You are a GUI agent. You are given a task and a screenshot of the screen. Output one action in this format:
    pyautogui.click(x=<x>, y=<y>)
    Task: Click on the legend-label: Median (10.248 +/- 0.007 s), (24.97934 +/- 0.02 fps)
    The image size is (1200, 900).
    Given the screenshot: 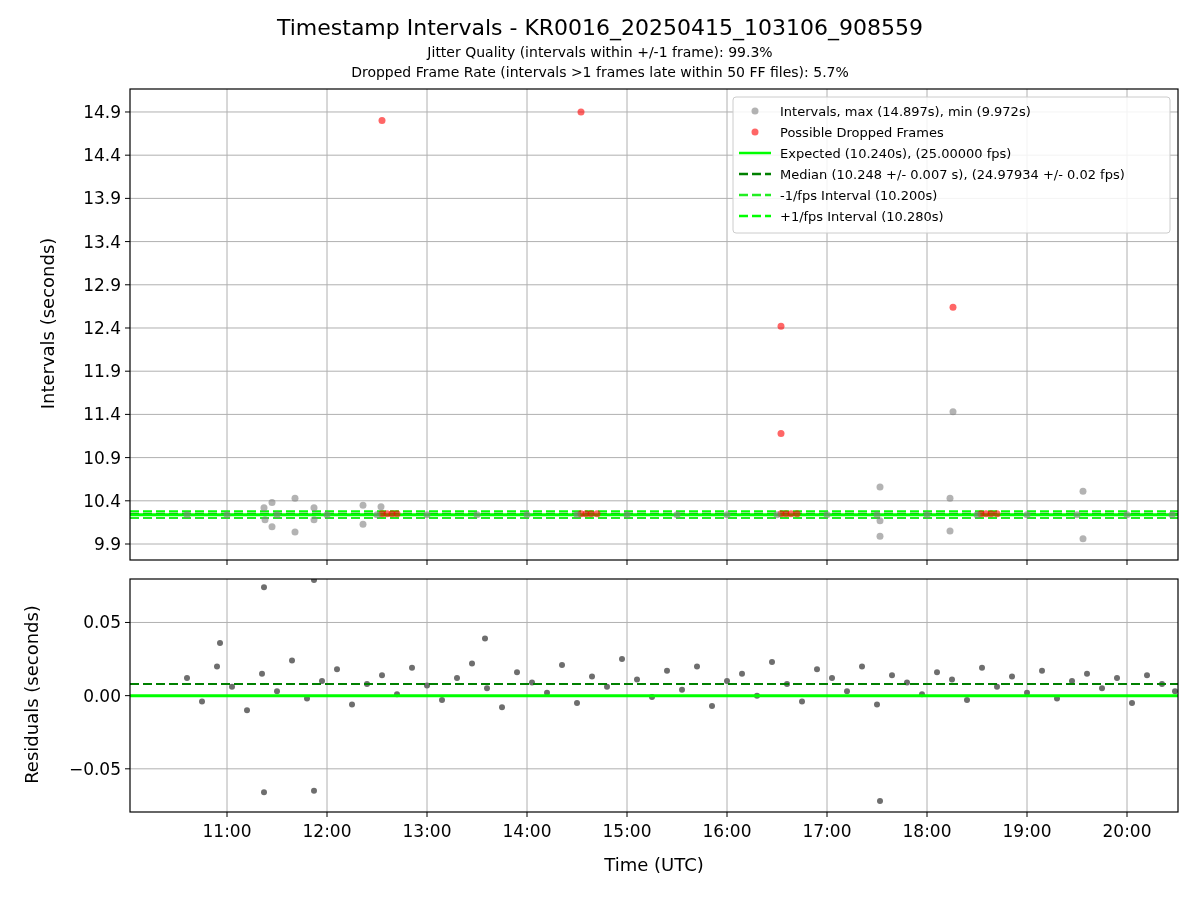 What is the action you would take?
    pyautogui.click(x=952, y=174)
    